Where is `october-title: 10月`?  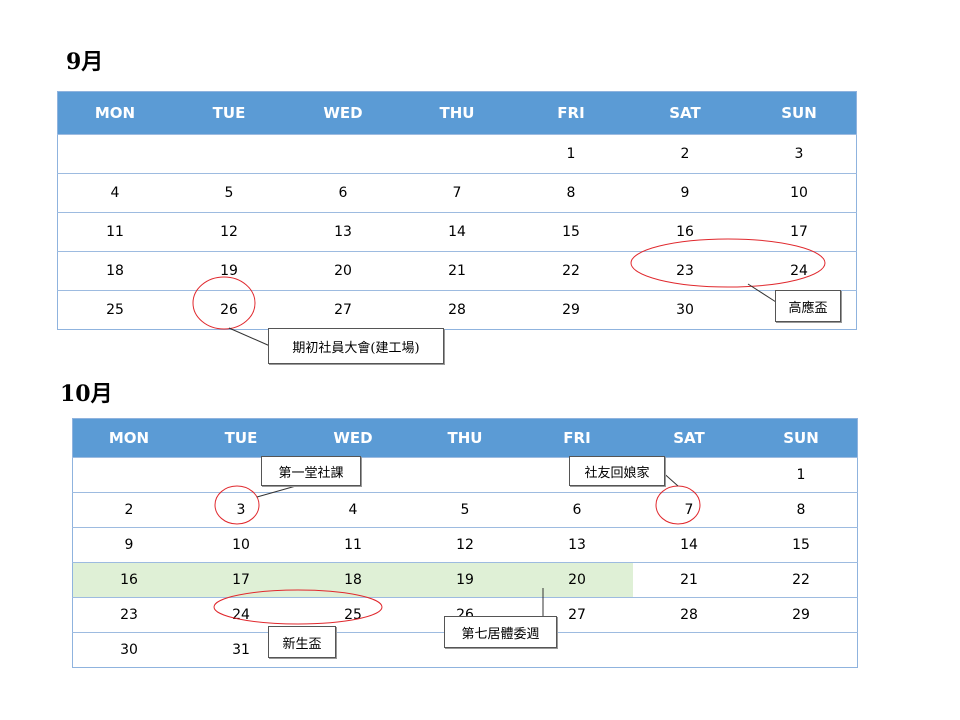
october-title: 10月 is located at coordinates (86, 394).